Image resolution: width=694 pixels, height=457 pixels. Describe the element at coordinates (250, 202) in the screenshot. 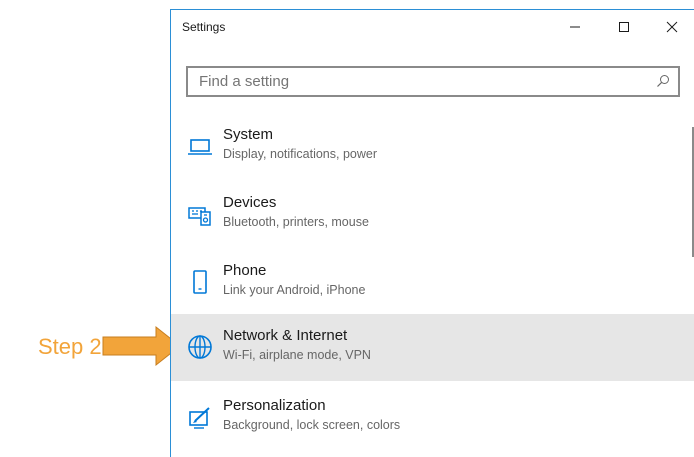

I see `item-title: Devices` at that location.